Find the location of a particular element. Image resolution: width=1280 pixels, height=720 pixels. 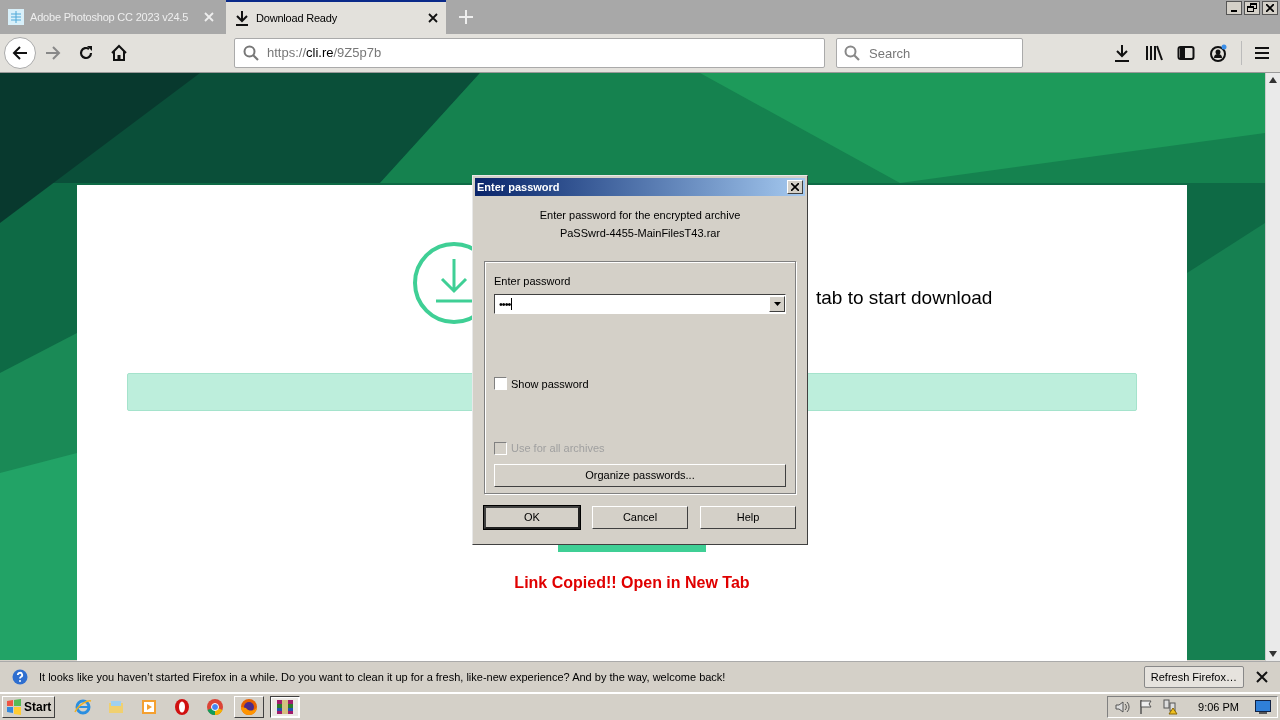

restore-button is located at coordinates (1252, 8).